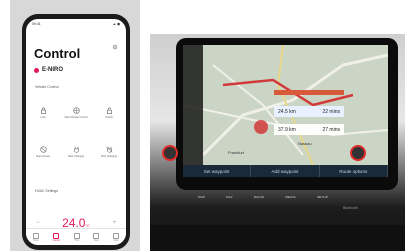 This screenshot has width=405, height=251. What do you see at coordinates (287, 111) in the screenshot?
I see `route-1-distance: 24.5 km` at bounding box center [287, 111].